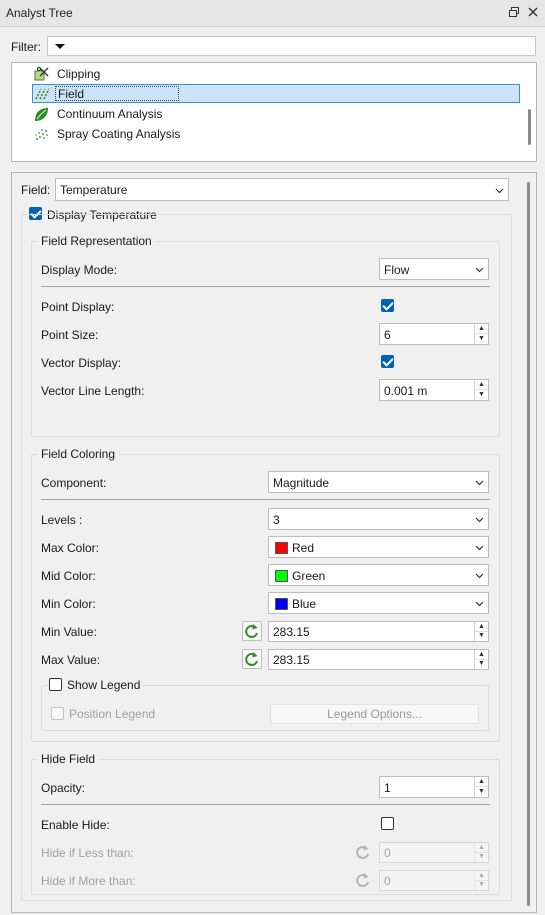  I want to click on close-icon, so click(533, 13).